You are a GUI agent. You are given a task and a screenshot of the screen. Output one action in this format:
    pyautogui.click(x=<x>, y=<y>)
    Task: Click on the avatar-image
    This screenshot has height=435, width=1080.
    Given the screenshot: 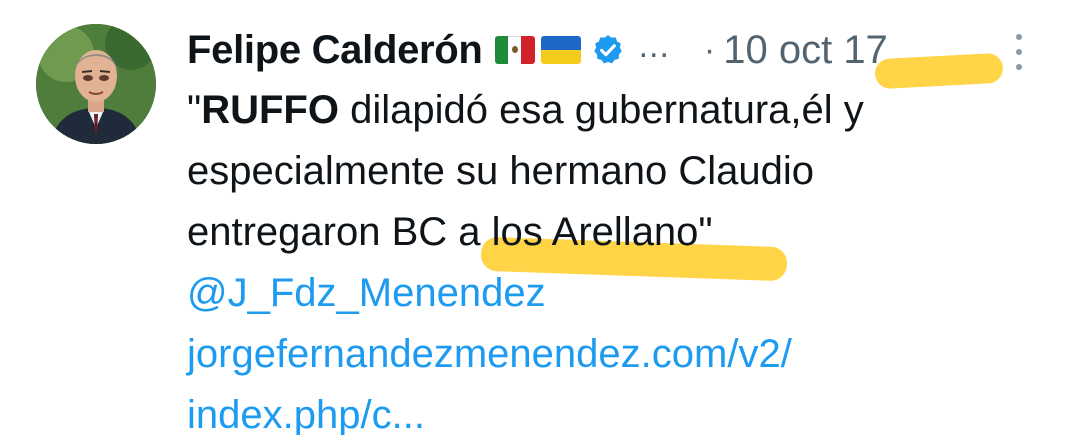 What is the action you would take?
    pyautogui.click(x=96, y=84)
    